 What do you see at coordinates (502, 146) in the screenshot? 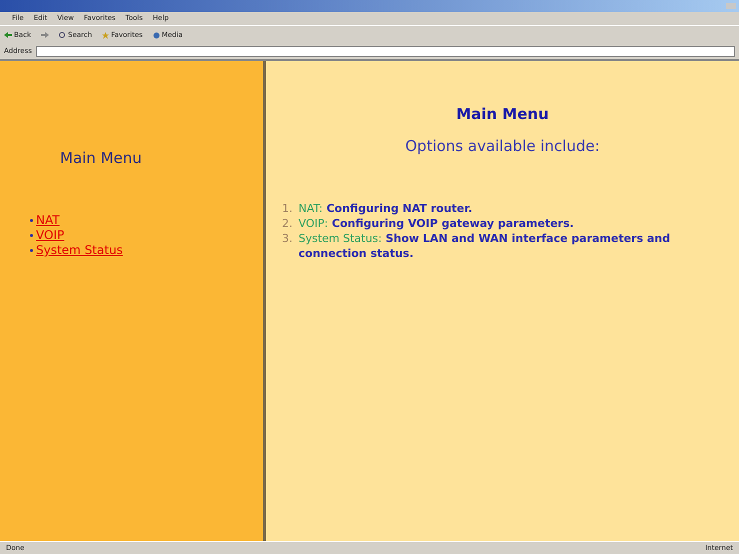
I see `subtitle: Options available include:` at bounding box center [502, 146].